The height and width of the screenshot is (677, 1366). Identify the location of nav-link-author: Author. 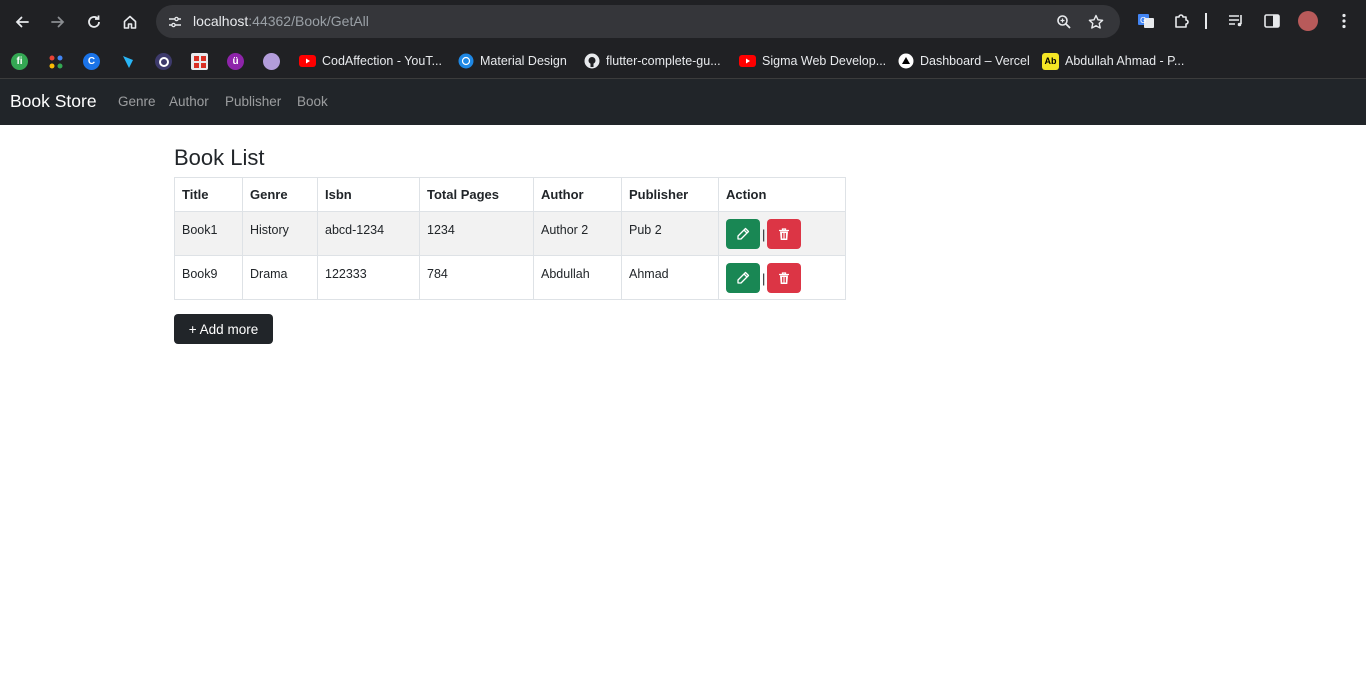
(189, 101).